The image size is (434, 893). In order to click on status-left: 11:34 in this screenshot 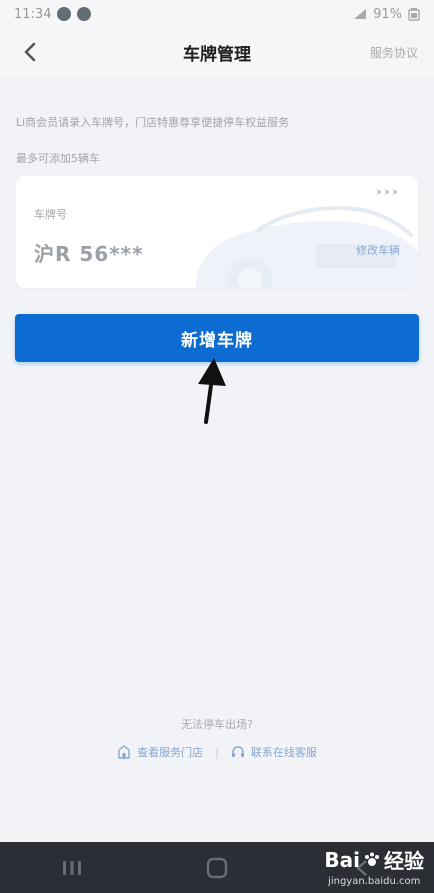, I will do `click(53, 14)`.